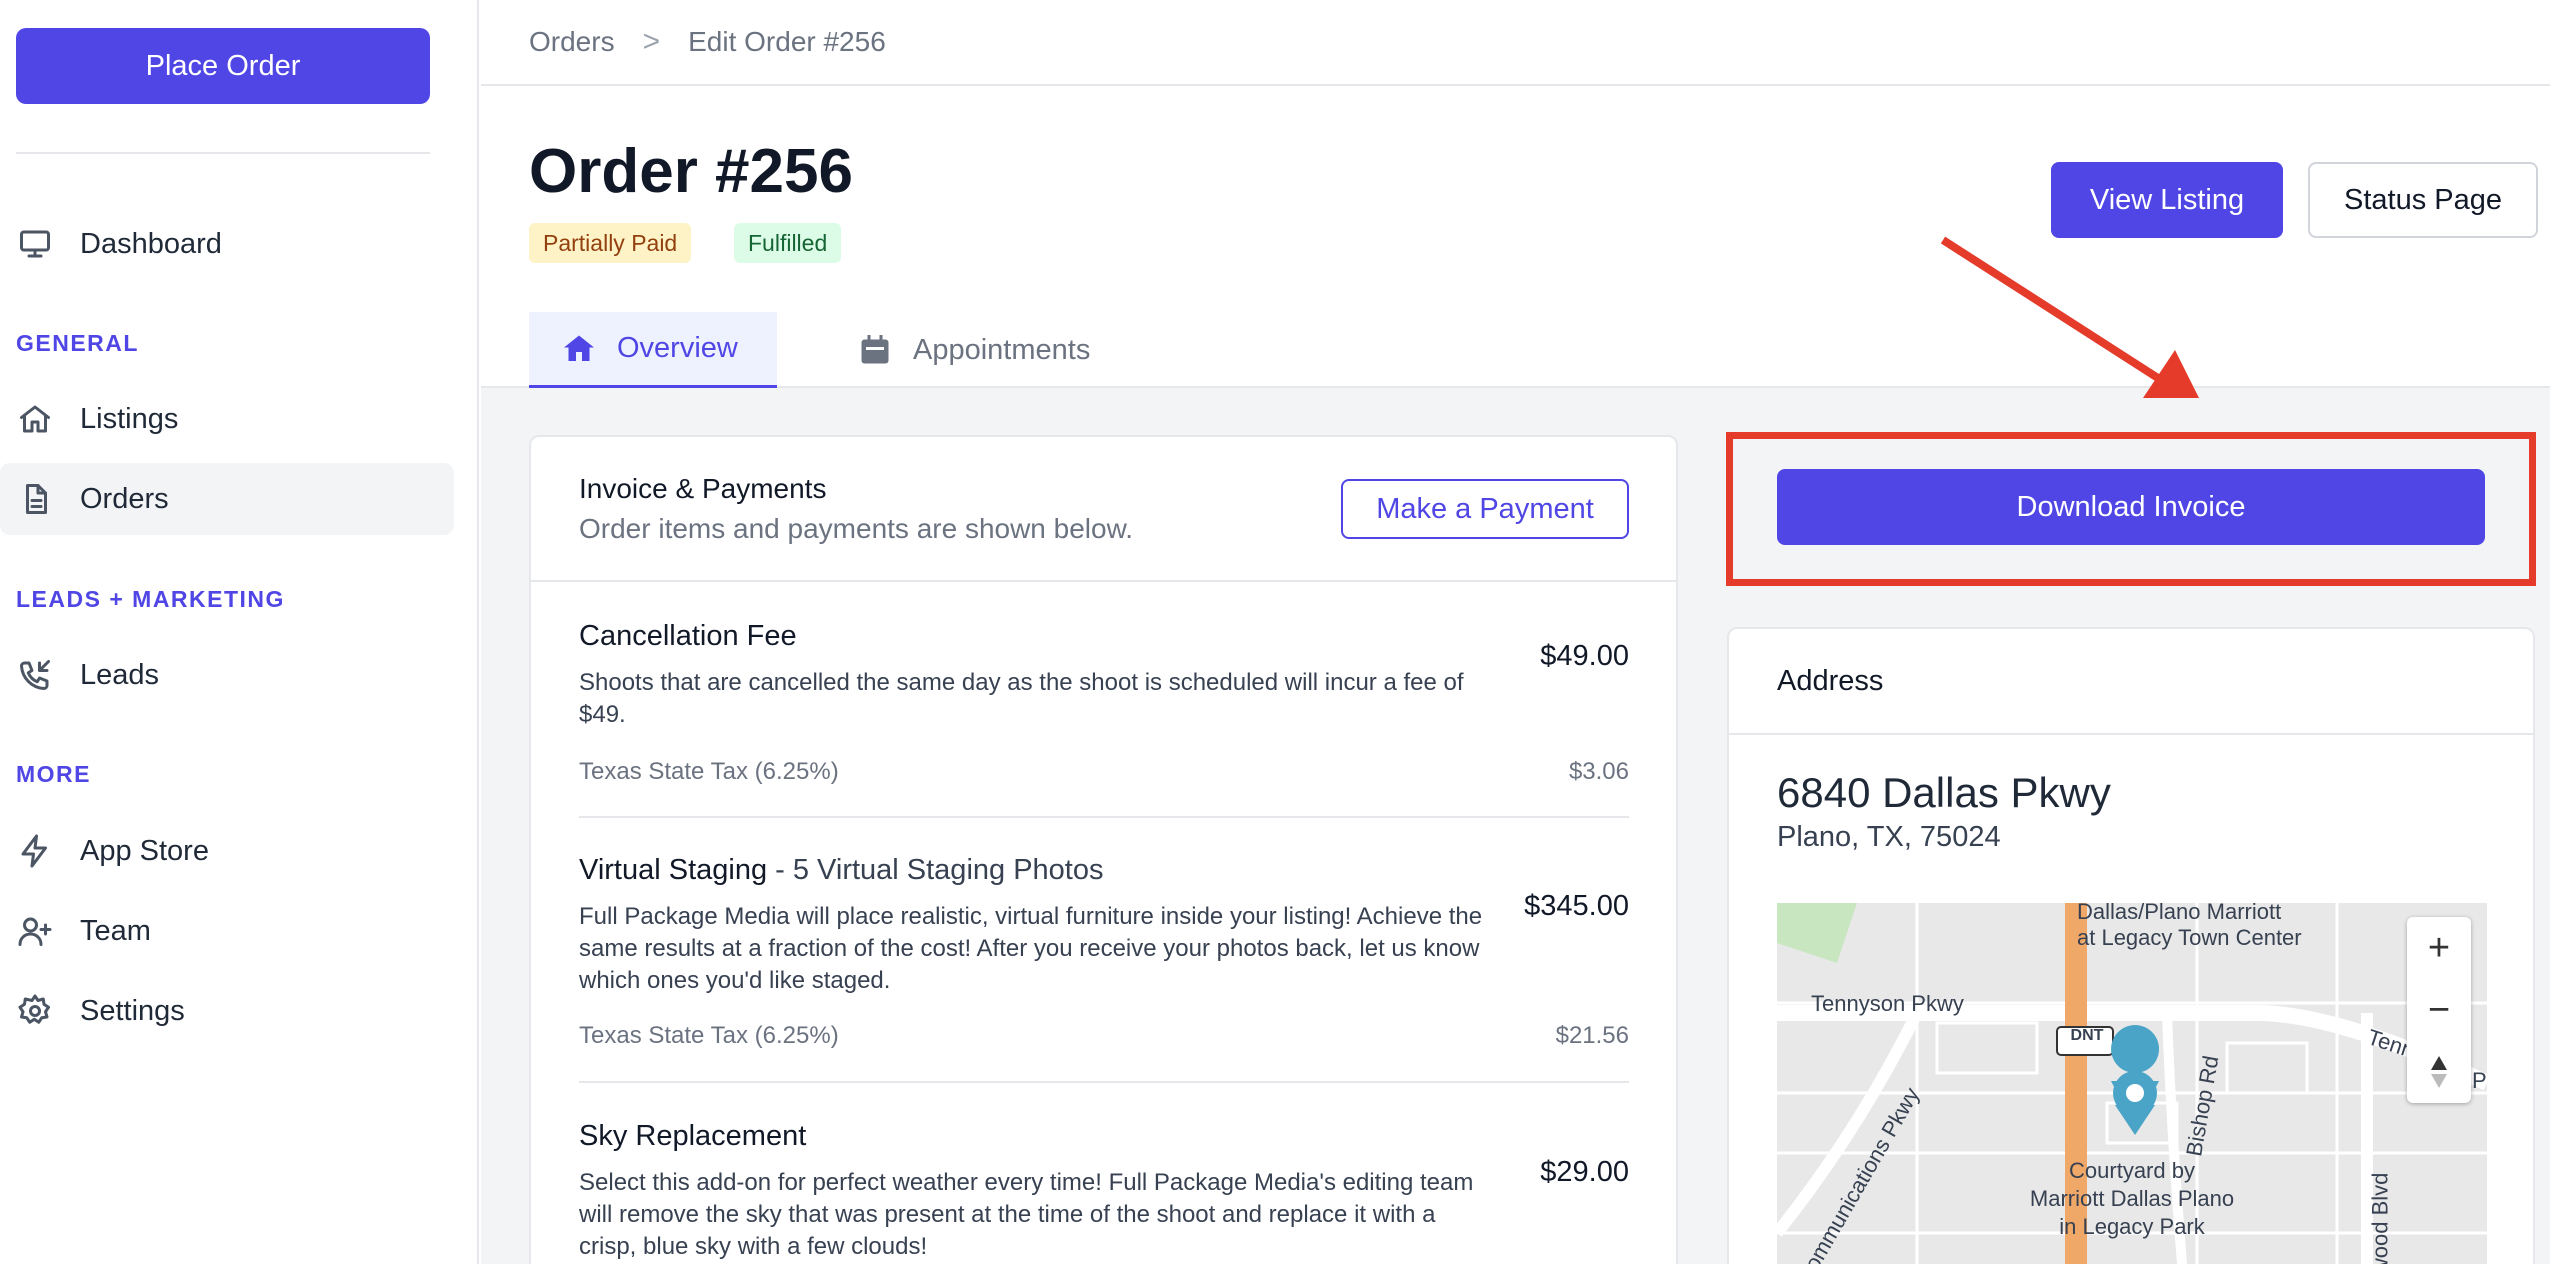  What do you see at coordinates (227, 931) in the screenshot?
I see `sidebar-item-team: Team` at bounding box center [227, 931].